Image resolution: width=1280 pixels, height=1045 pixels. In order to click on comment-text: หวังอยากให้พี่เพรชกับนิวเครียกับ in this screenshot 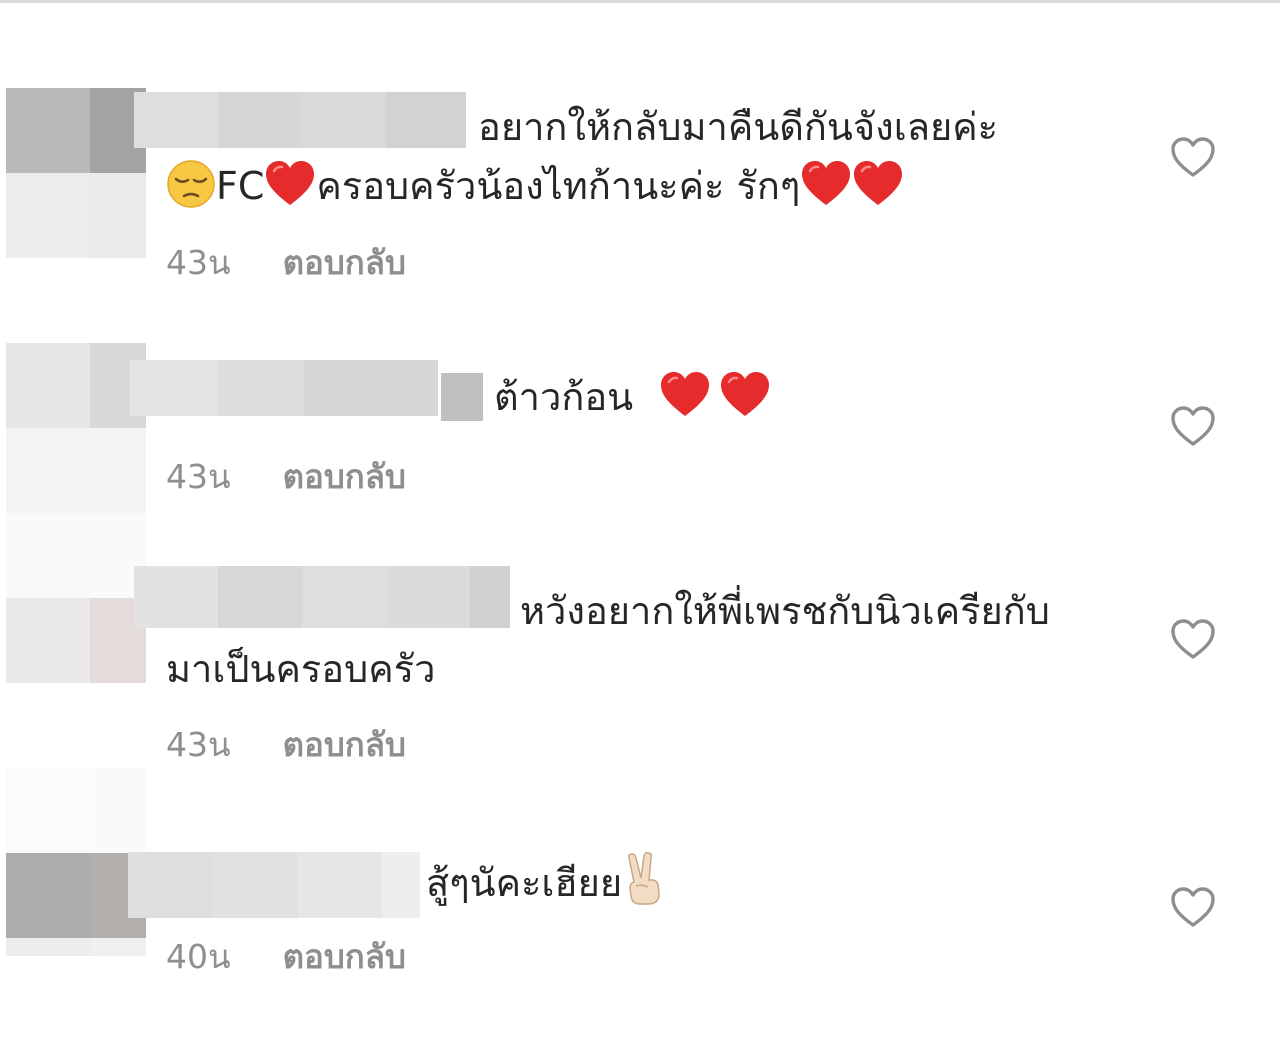, I will do `click(785, 611)`.